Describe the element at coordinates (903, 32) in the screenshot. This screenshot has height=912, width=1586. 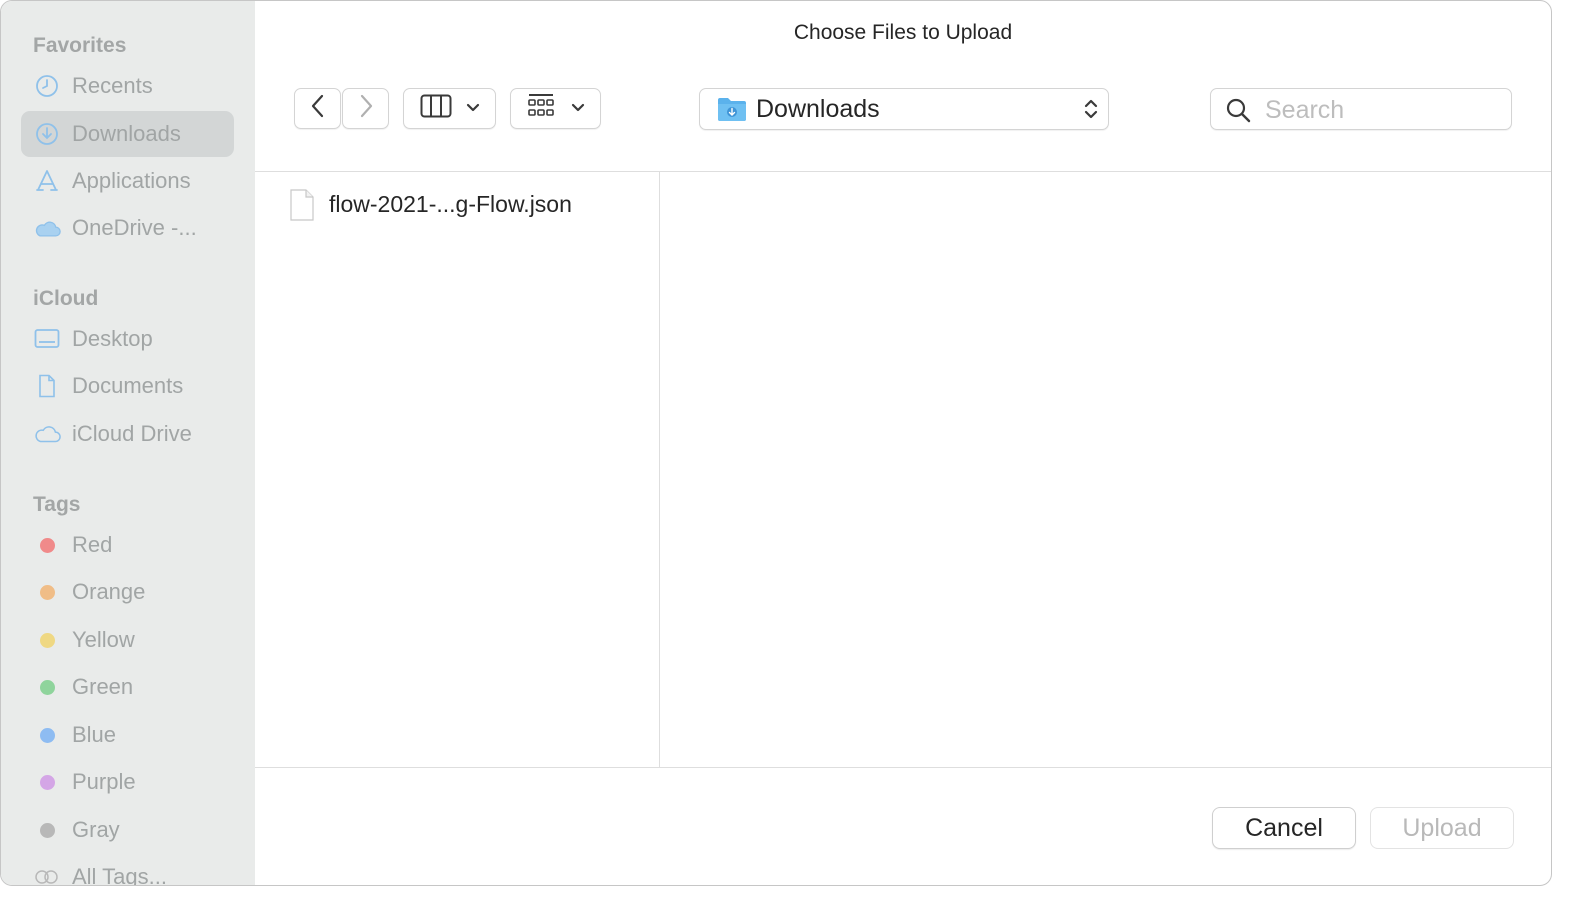
I see `dialog-title: Choose Files to Upload` at that location.